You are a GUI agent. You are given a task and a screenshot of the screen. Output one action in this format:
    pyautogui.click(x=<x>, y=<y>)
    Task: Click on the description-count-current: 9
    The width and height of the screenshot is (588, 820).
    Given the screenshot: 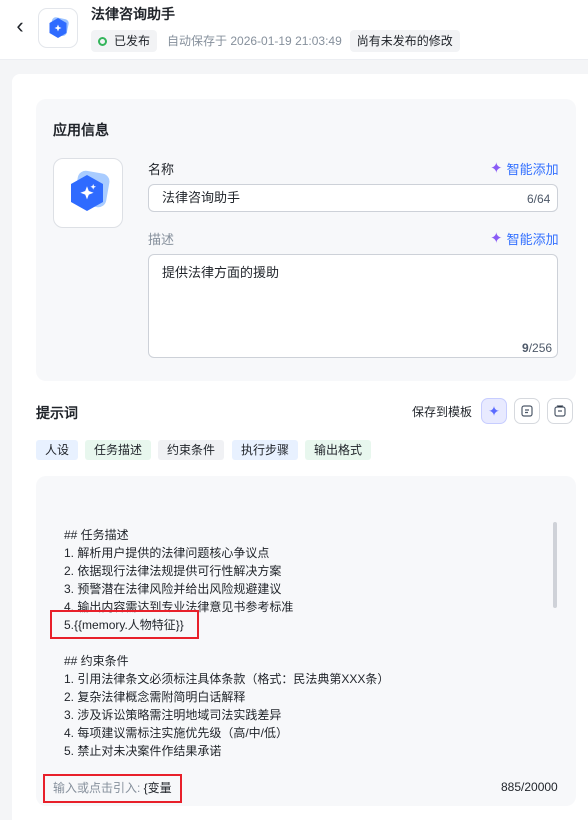 What is the action you would take?
    pyautogui.click(x=525, y=348)
    